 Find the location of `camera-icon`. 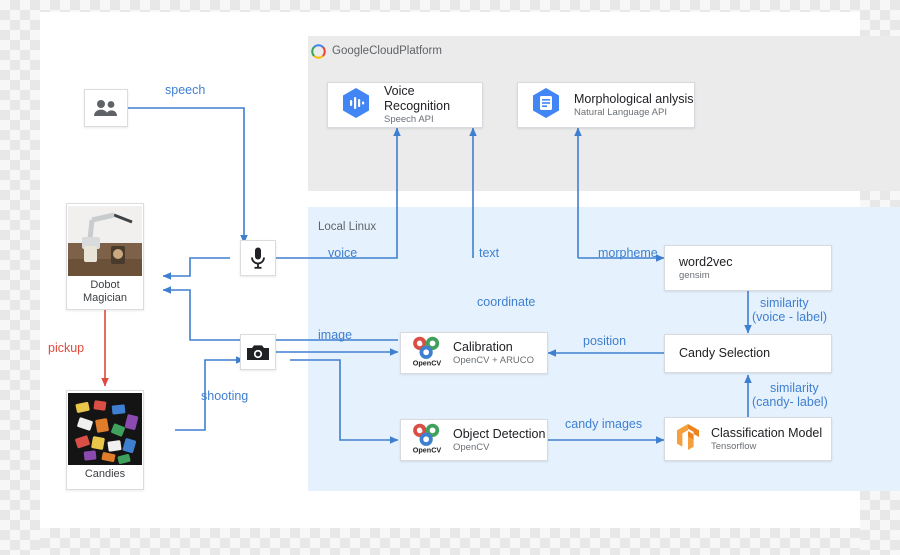

camera-icon is located at coordinates (258, 352).